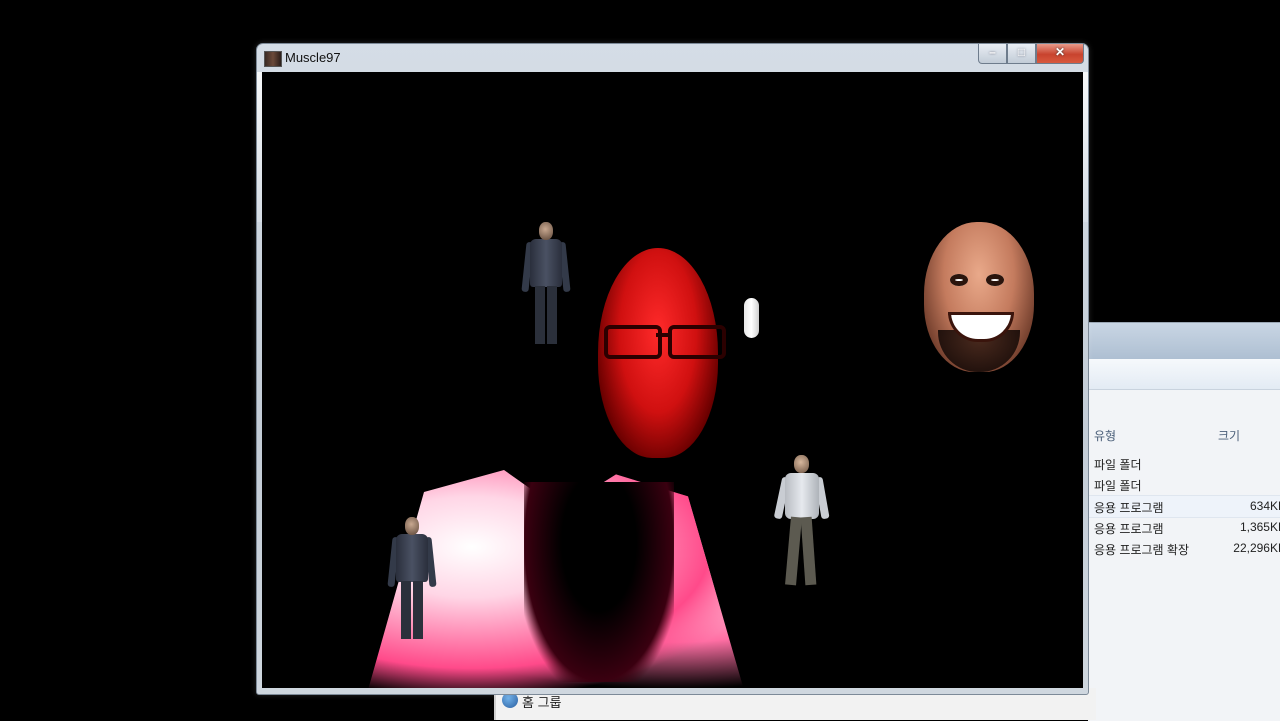  Describe the element at coordinates (633, 342) in the screenshot. I see `lens-left` at that location.